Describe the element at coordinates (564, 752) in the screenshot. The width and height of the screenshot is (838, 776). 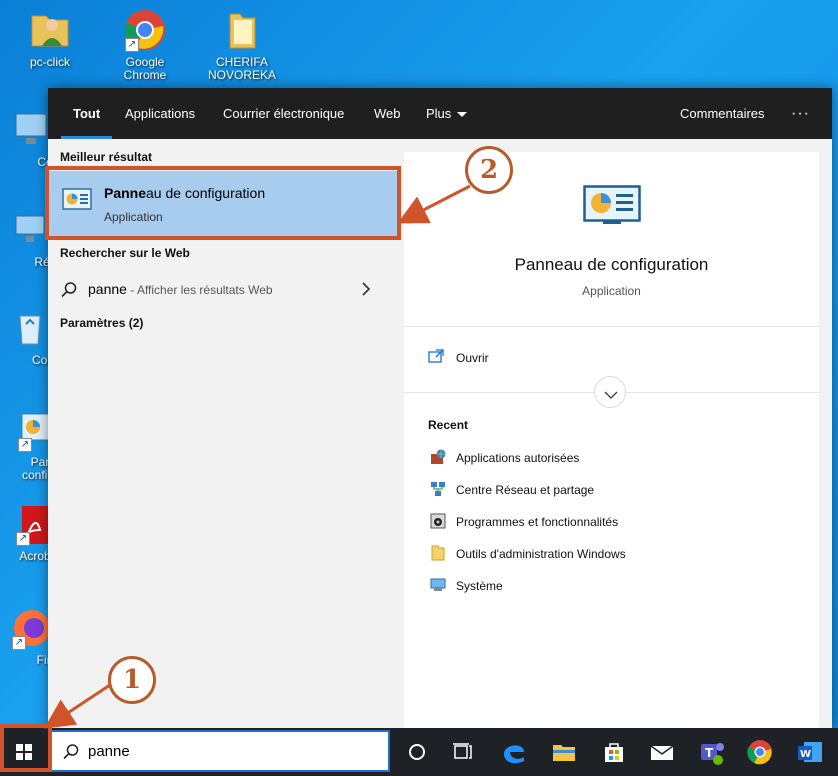
I see `file-explorer-icon` at that location.